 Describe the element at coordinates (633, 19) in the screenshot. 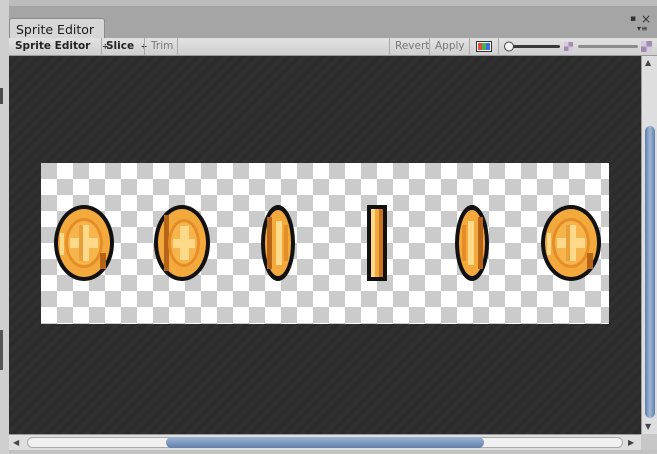

I see `maximize-icon: ▪` at that location.